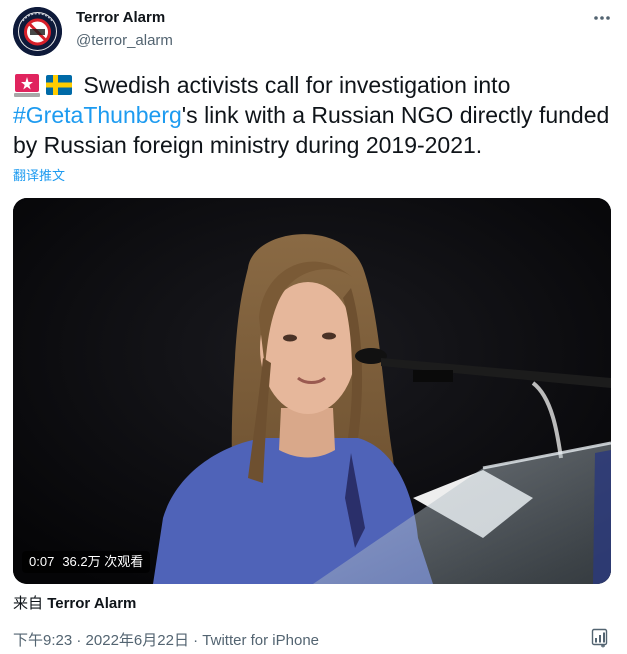  What do you see at coordinates (91, 603) in the screenshot?
I see `source-account-link: Terror Alarm` at bounding box center [91, 603].